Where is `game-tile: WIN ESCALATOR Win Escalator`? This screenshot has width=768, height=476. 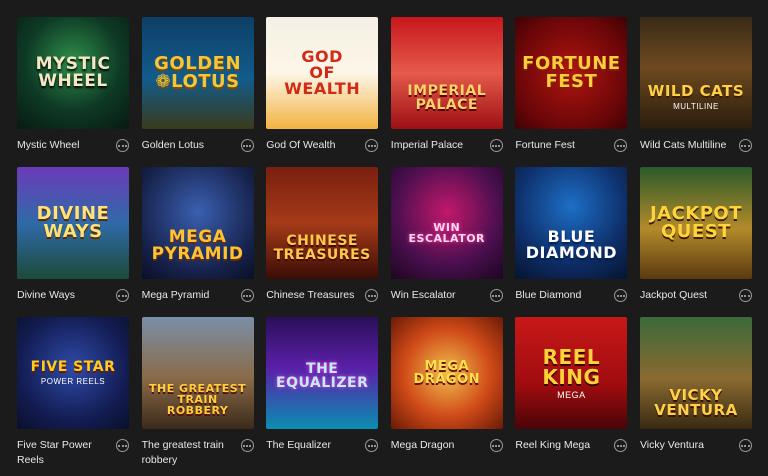 game-tile: WIN ESCALATOR Win Escalator is located at coordinates (446, 242).